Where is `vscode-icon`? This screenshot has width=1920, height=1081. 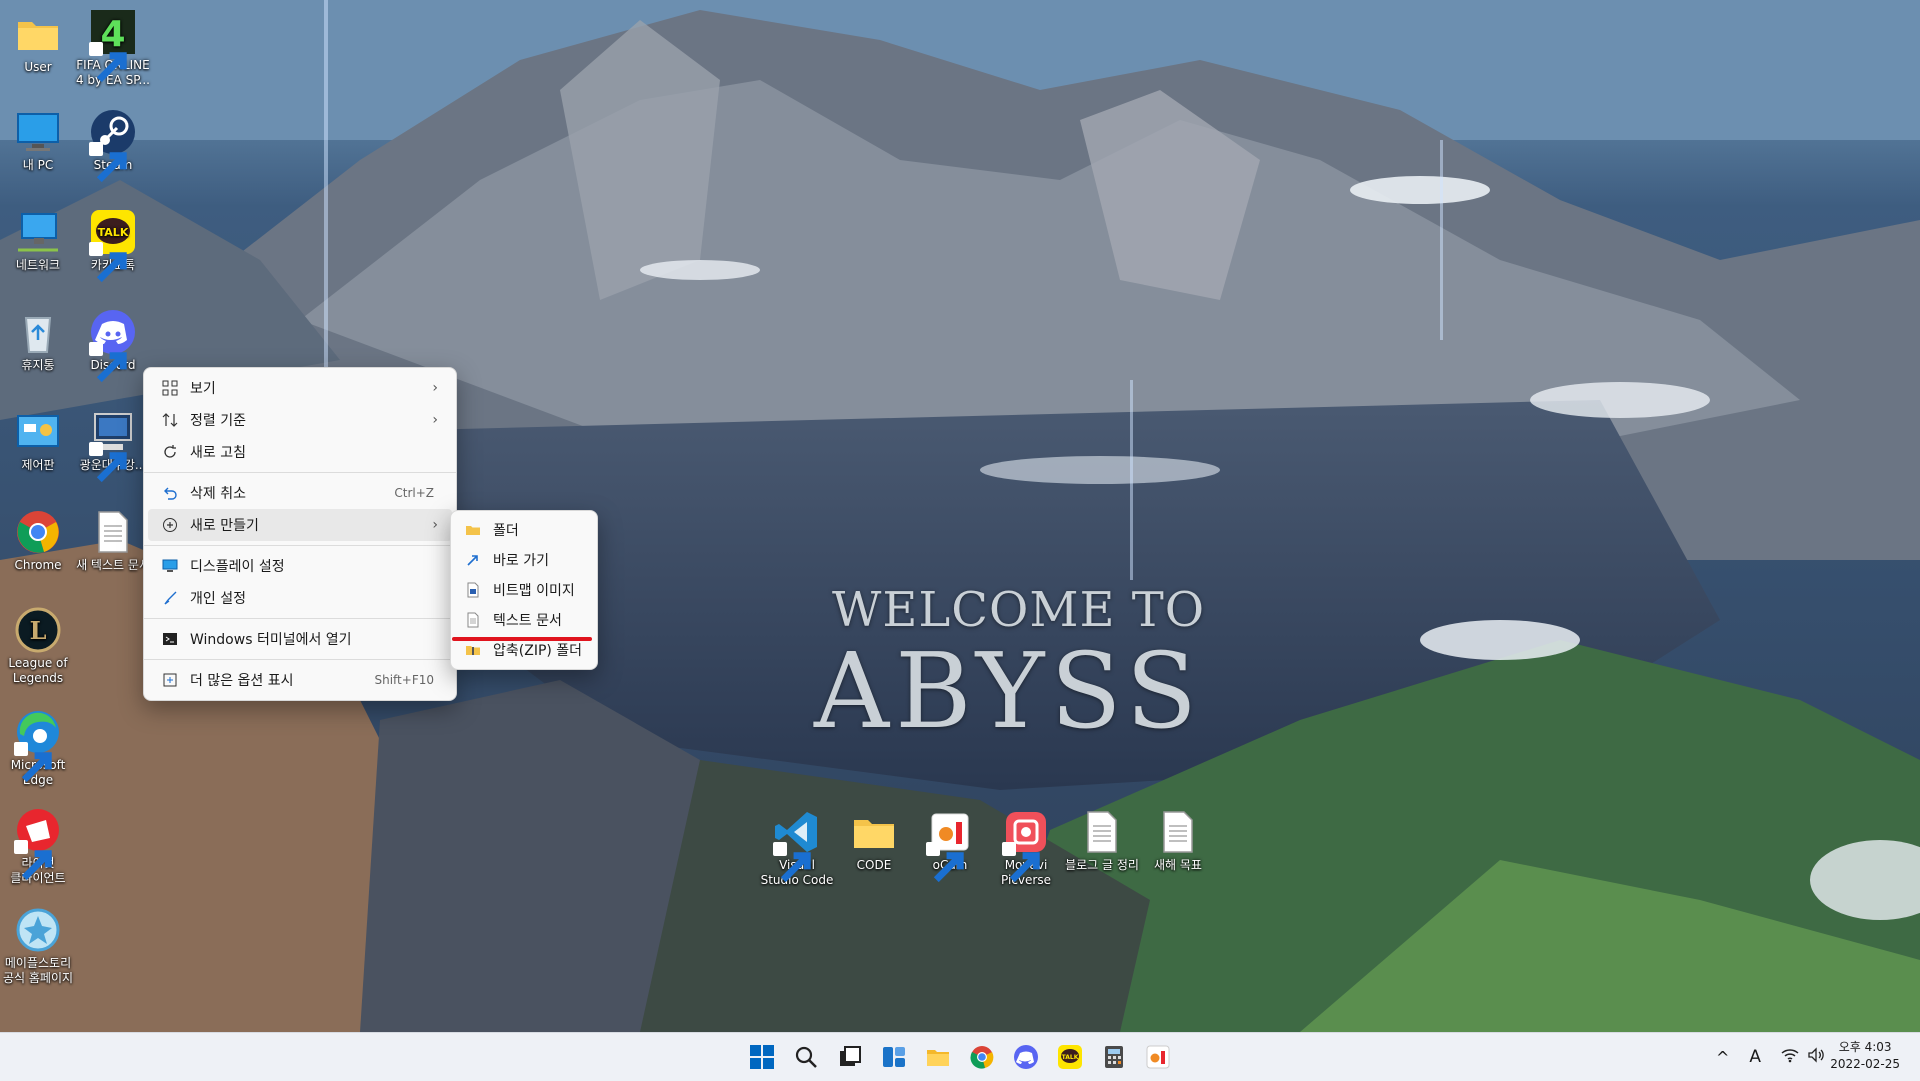 vscode-icon is located at coordinates (797, 845).